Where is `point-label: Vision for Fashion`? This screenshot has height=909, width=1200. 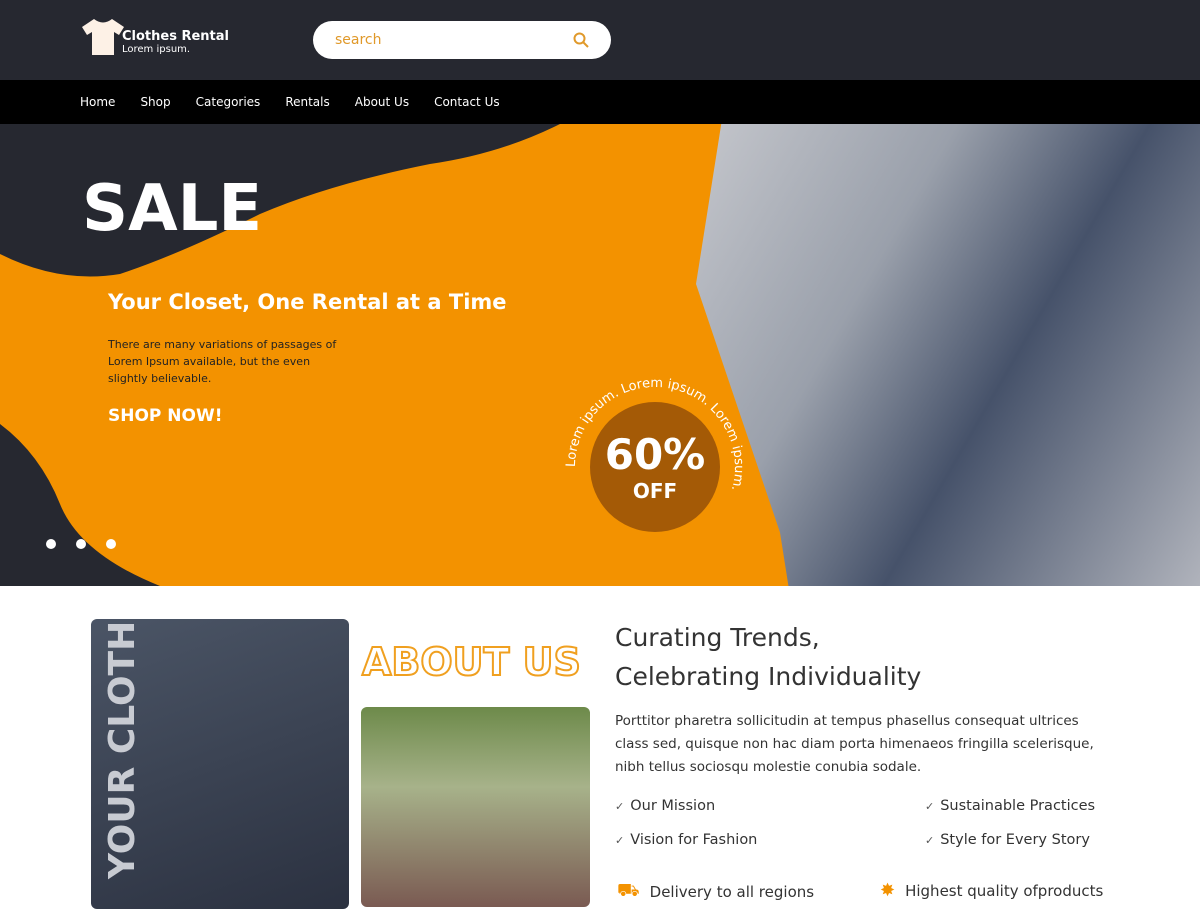
point-label: Vision for Fashion is located at coordinates (694, 840).